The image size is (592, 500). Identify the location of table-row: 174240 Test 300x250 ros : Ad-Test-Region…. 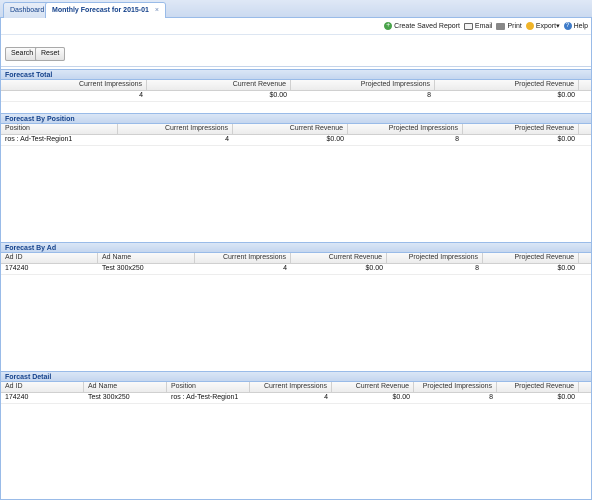
(296, 398).